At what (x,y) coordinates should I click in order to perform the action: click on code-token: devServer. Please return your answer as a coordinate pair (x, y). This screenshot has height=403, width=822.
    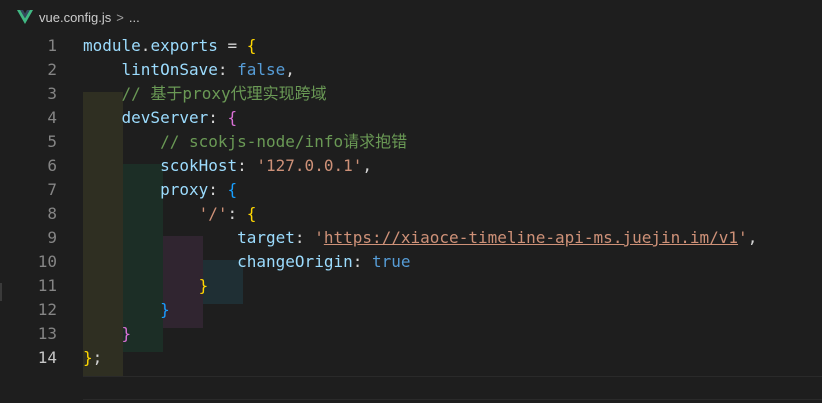
    Looking at the image, I should click on (165, 117).